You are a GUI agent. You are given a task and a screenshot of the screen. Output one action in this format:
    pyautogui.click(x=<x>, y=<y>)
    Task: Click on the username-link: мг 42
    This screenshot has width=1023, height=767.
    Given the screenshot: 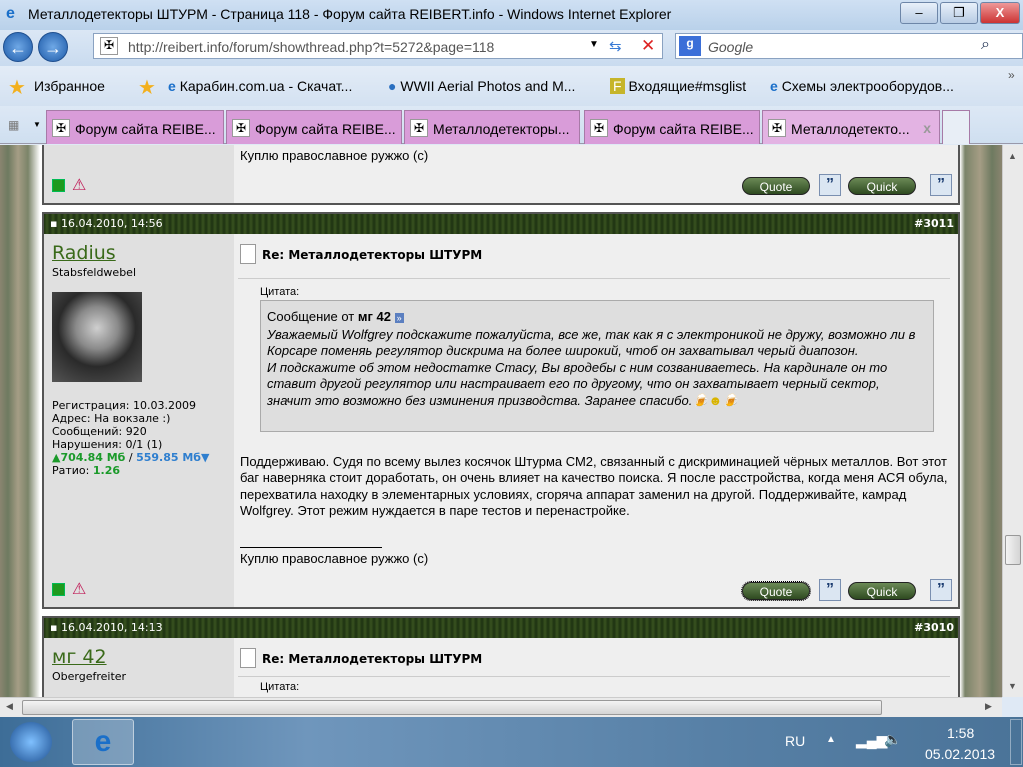 What is the action you would take?
    pyautogui.click(x=79, y=657)
    